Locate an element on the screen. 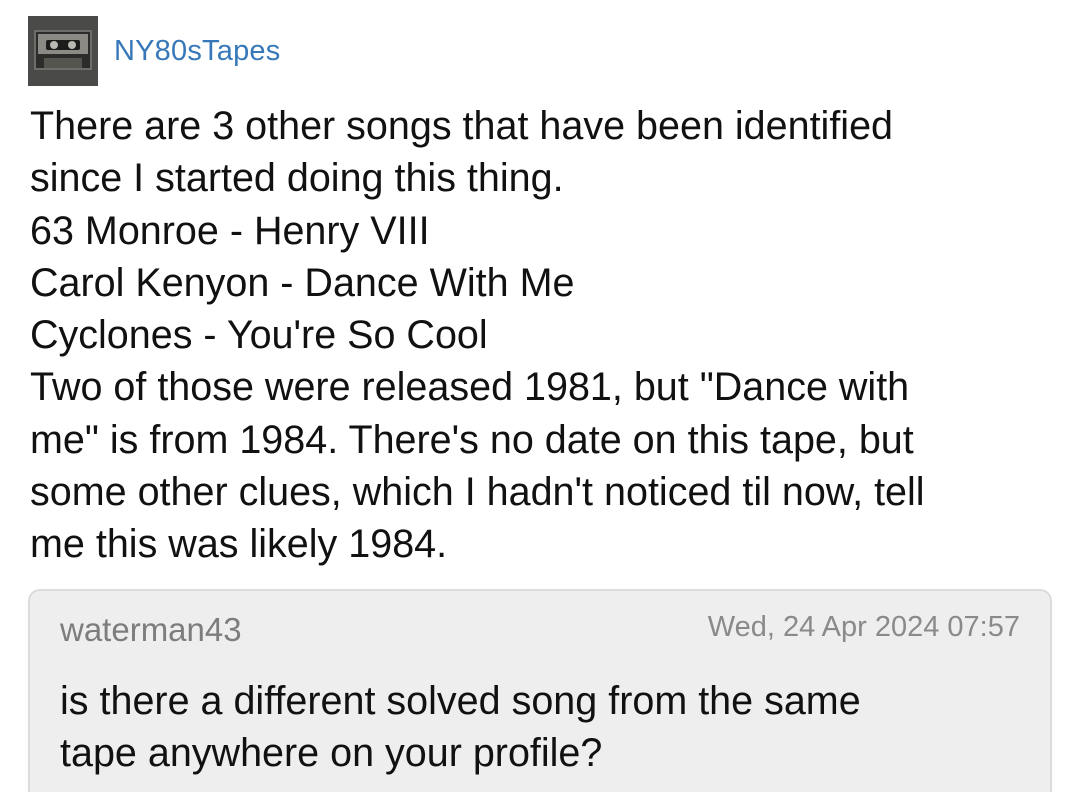  reply-author-username: waterman43 is located at coordinates (151, 630).